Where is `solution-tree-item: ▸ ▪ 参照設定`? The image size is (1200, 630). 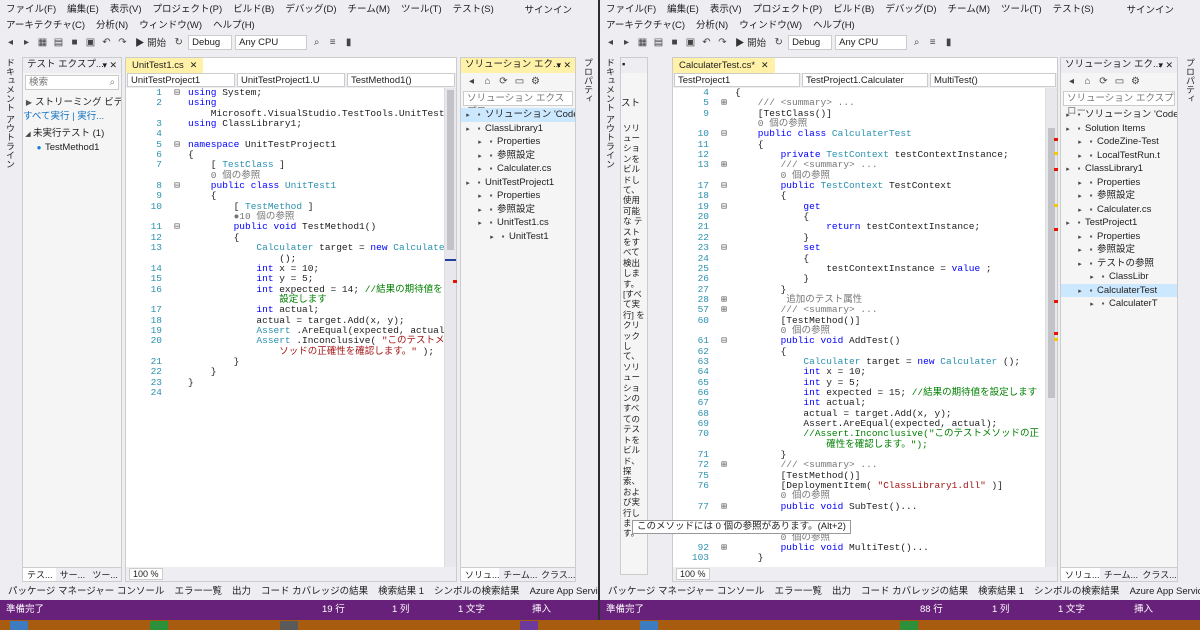
solution-tree-item: ▸ ▪ 参照設定 is located at coordinates (518, 156).